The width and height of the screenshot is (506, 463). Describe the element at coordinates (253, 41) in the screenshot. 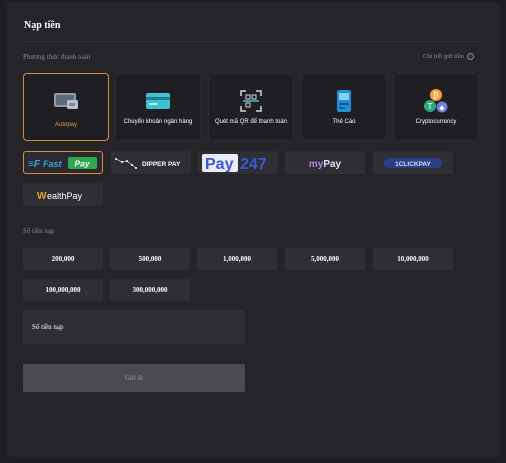

I see `header-divider` at that location.